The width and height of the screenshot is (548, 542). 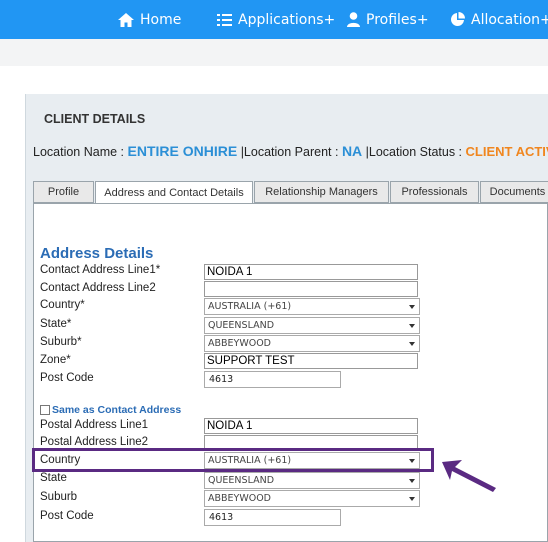 I want to click on home-icon, so click(x=126, y=19).